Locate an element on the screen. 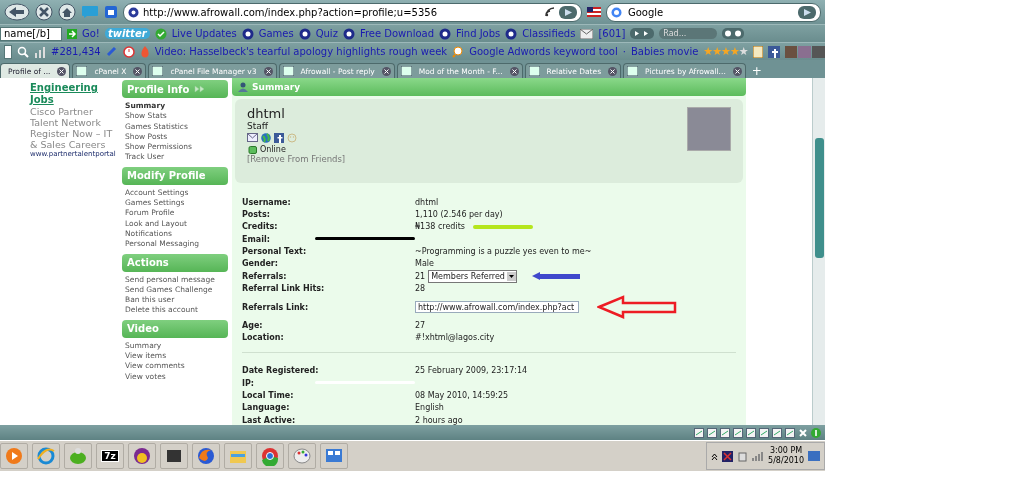 This screenshot has width=1022, height=493. field-value: ~Programming is a puzzle yes even to me~ is located at coordinates (503, 251).